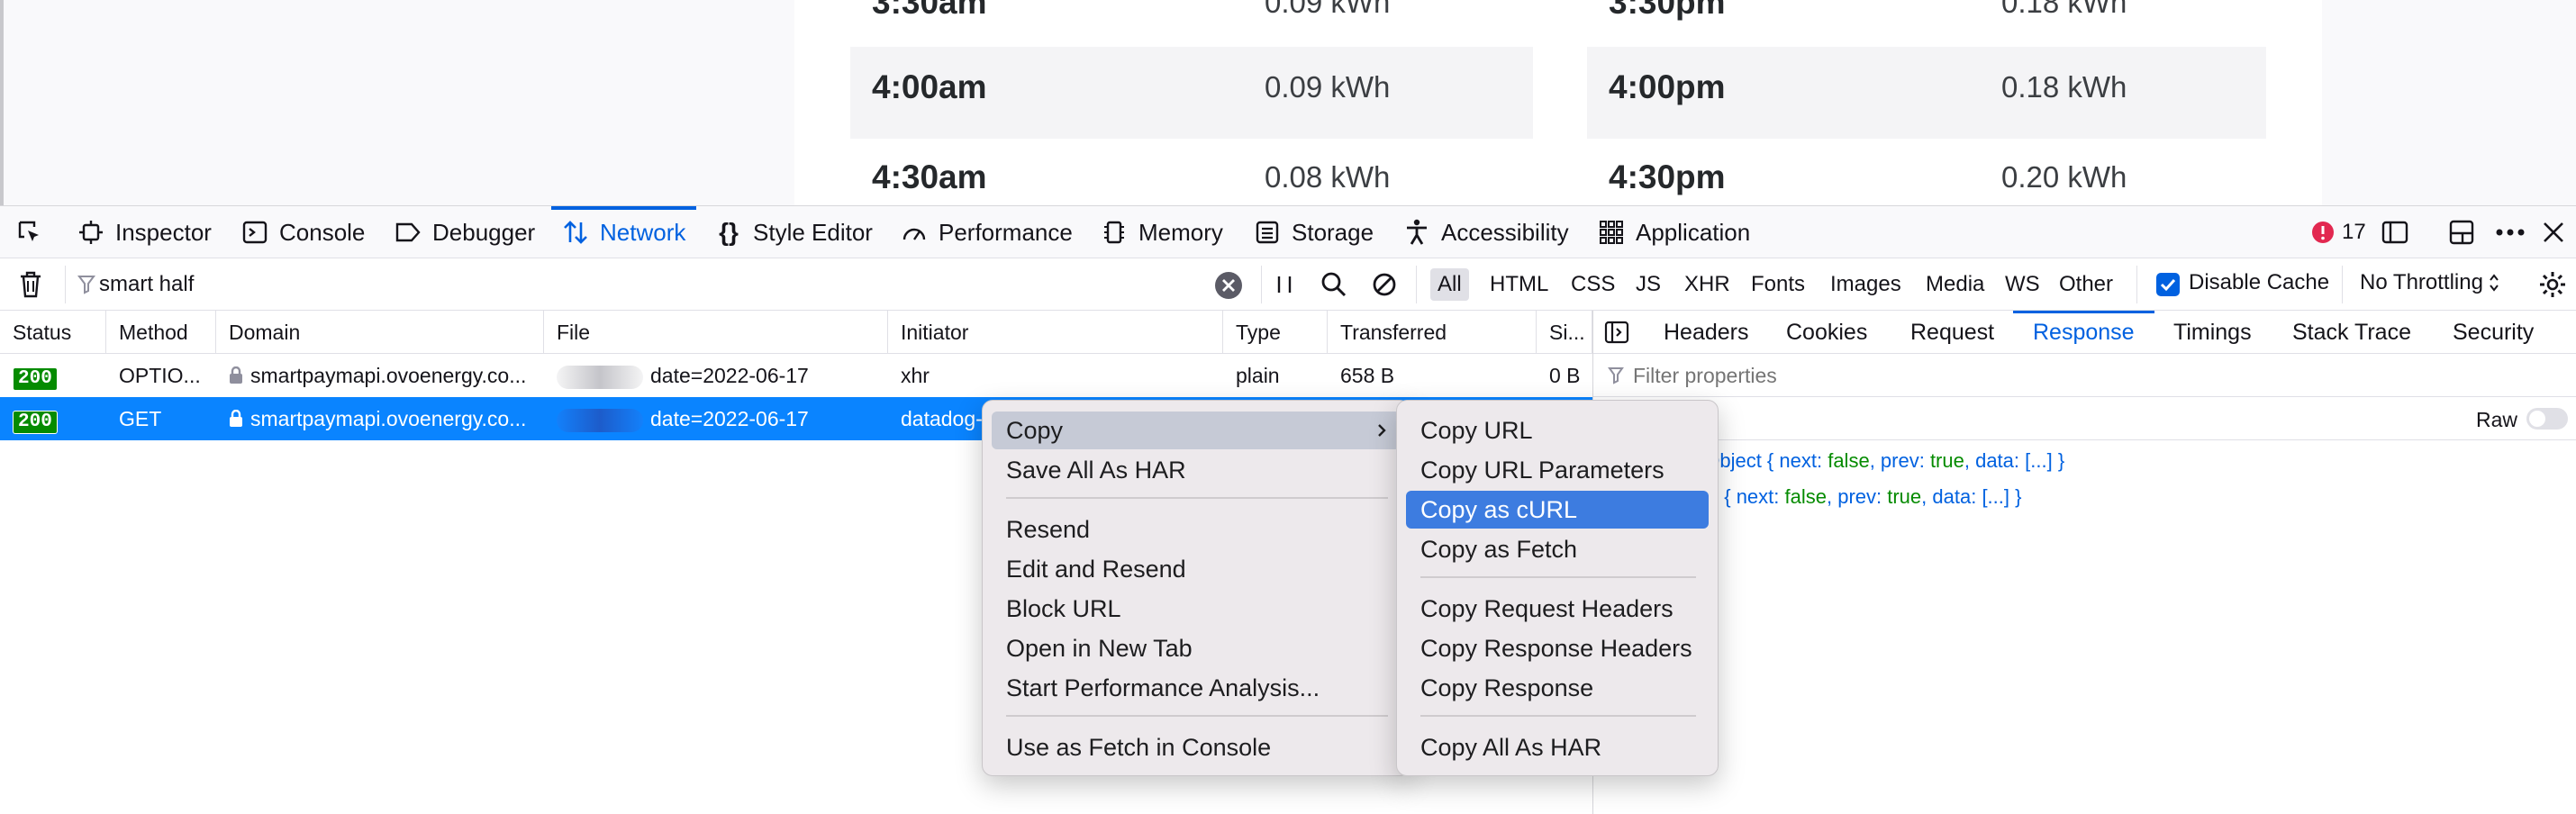  What do you see at coordinates (1558, 609) in the screenshot?
I see `menu-item-copy-request-headers: Copy Request Headers` at bounding box center [1558, 609].